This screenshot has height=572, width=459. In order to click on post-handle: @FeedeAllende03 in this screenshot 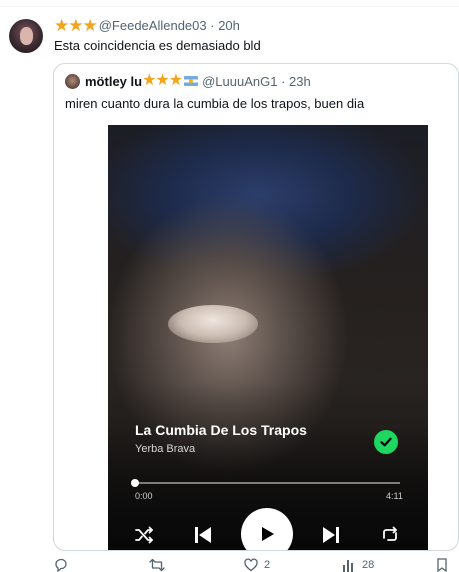, I will do `click(153, 25)`.